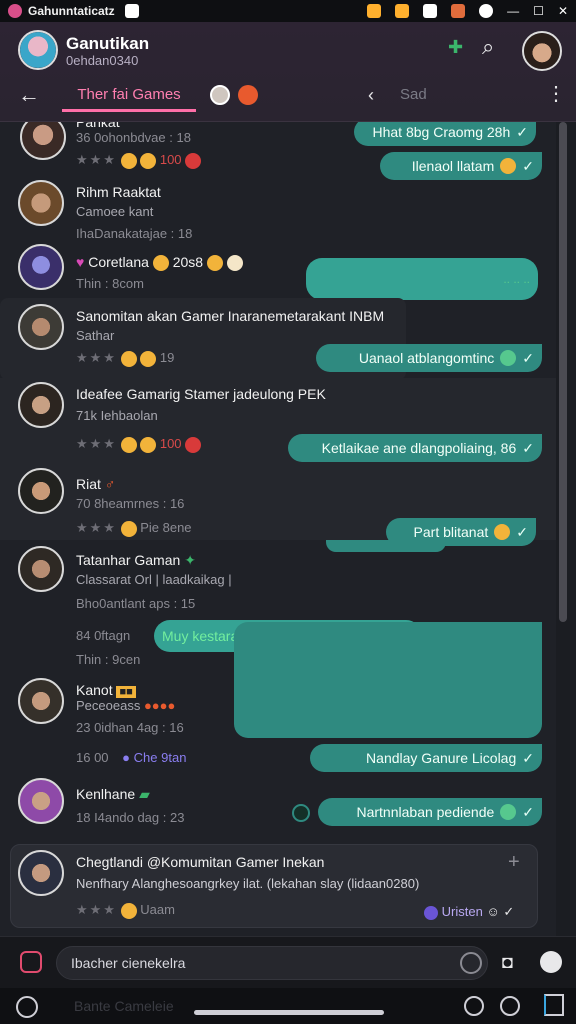  I want to click on message-meta: IhaDanakatajae : 18, so click(134, 233).